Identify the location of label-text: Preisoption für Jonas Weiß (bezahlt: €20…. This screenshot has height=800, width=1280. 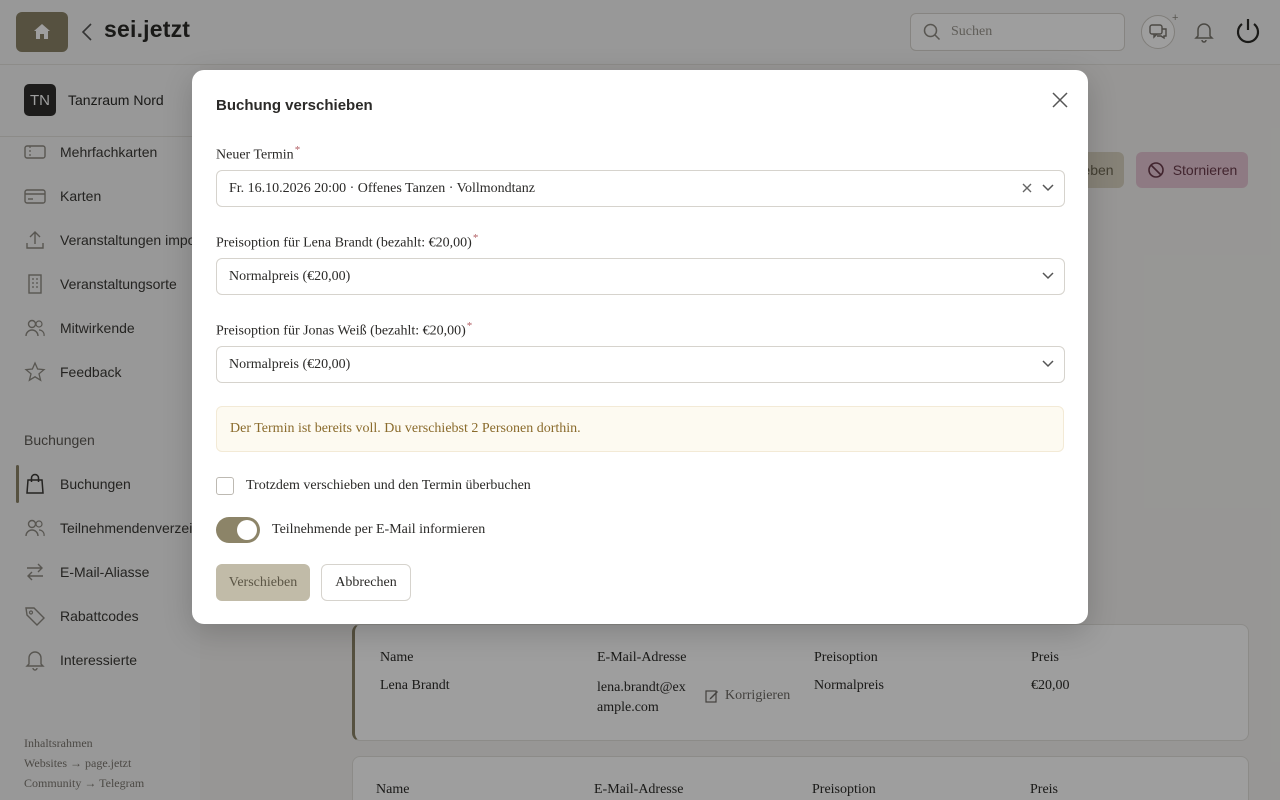
(341, 331).